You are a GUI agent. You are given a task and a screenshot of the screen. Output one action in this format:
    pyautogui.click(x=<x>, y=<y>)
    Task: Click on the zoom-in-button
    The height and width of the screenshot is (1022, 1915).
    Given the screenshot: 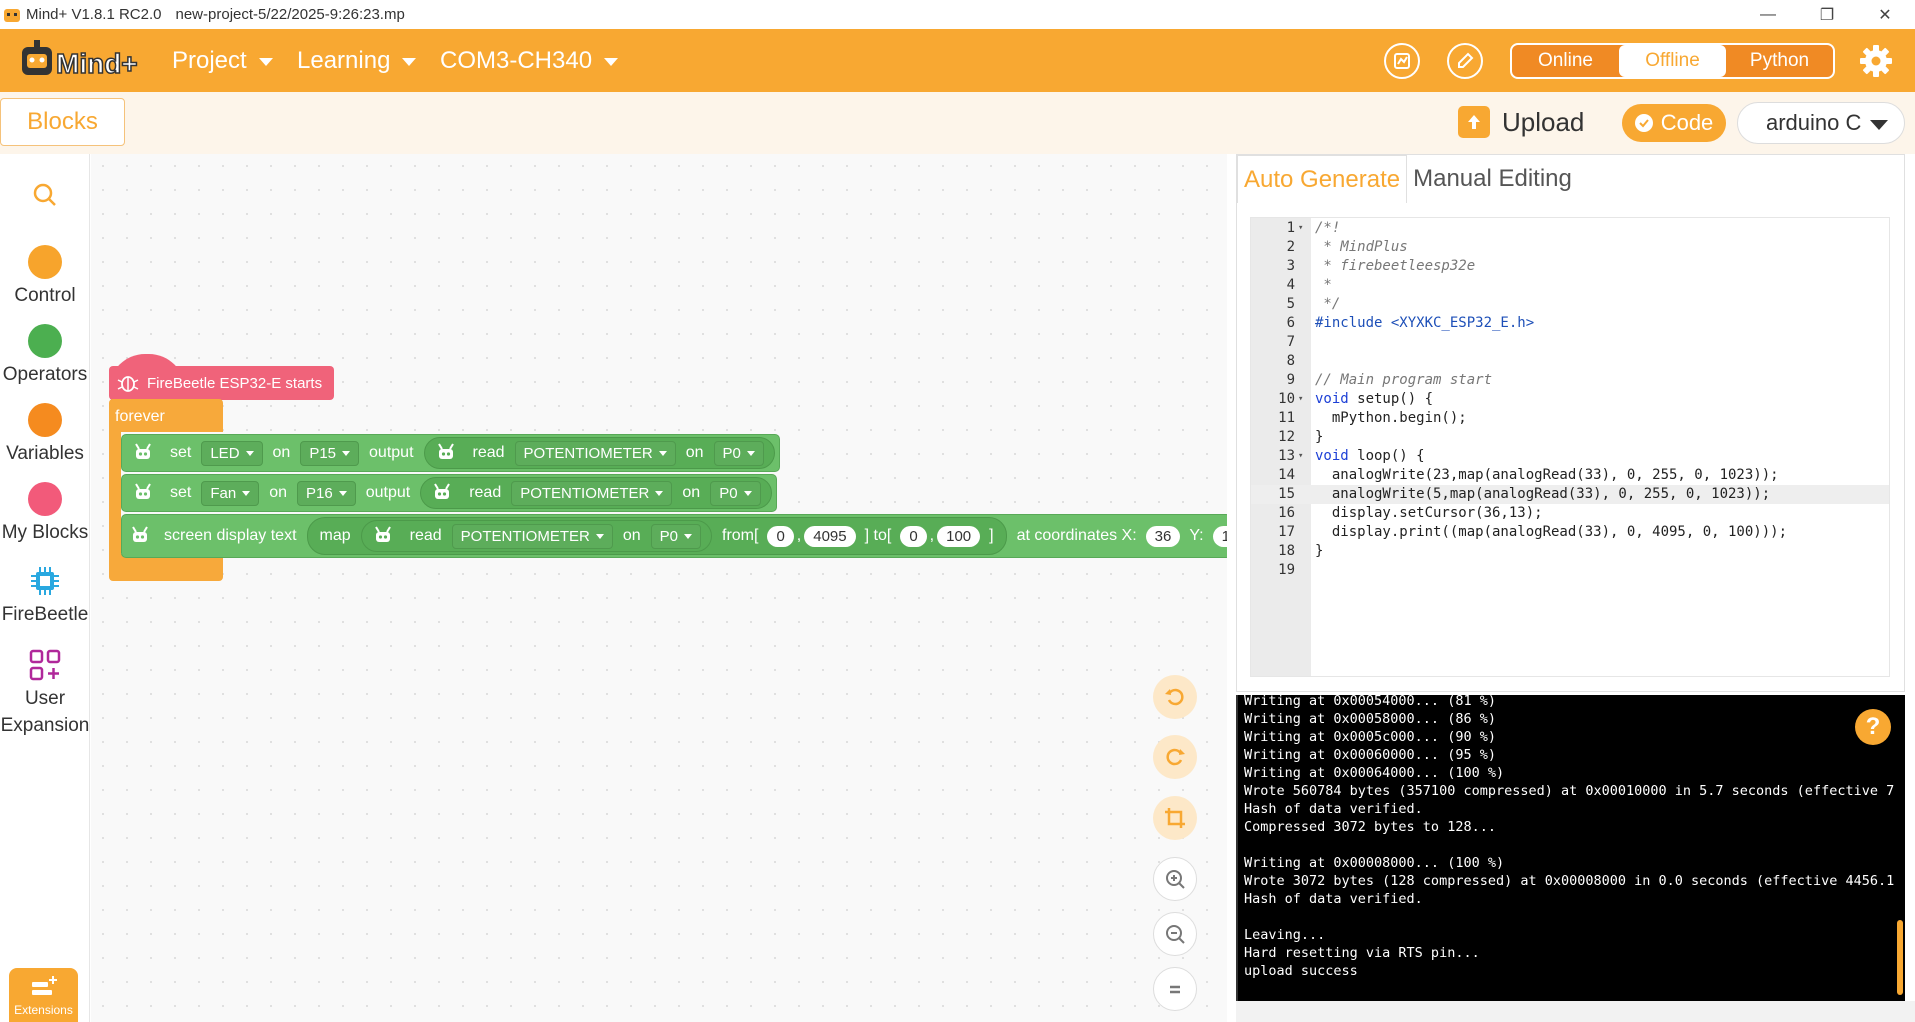 What is the action you would take?
    pyautogui.click(x=1175, y=879)
    